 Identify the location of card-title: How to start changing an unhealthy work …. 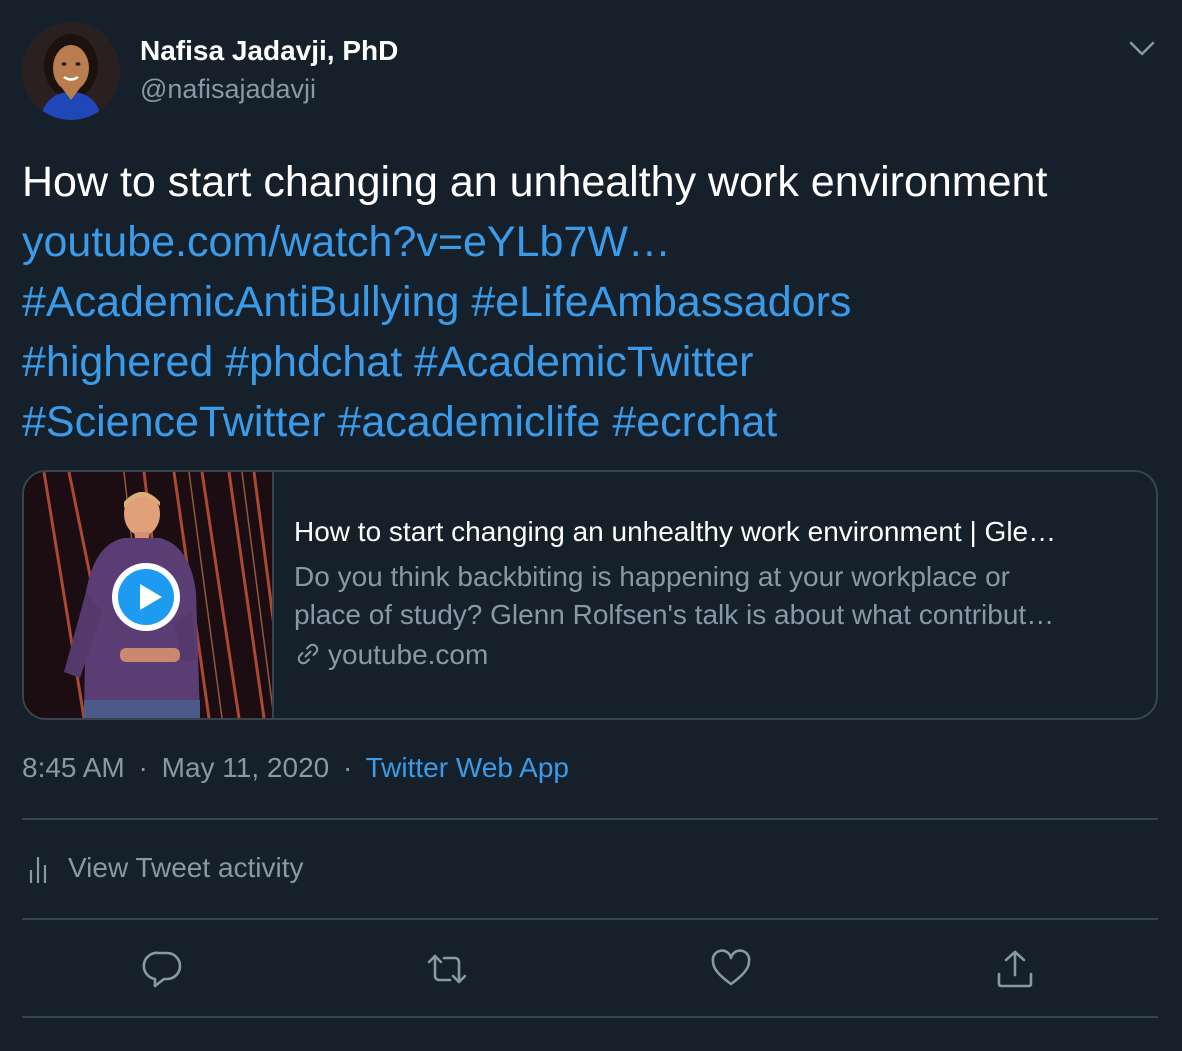
(714, 532).